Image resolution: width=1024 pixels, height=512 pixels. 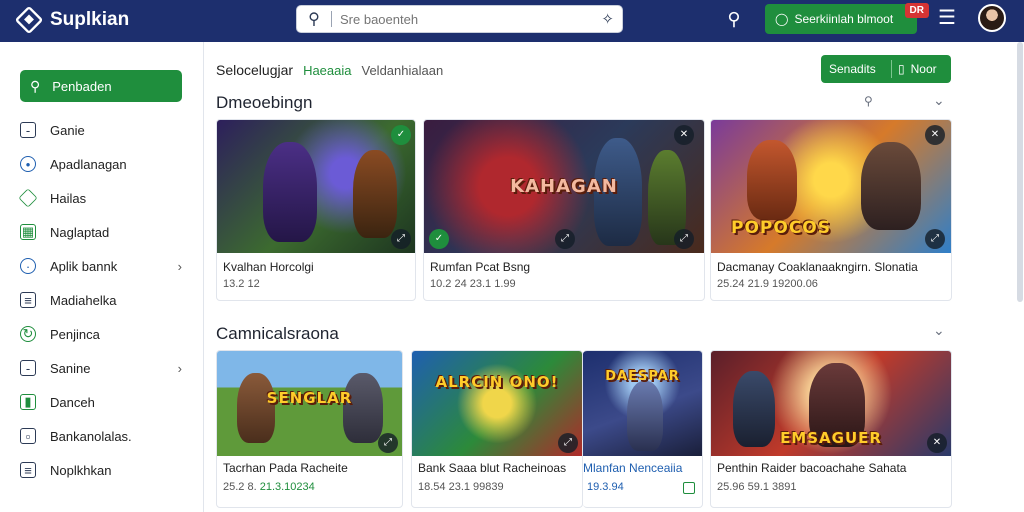 I want to click on game-art-title: POPOCOS, so click(x=781, y=228).